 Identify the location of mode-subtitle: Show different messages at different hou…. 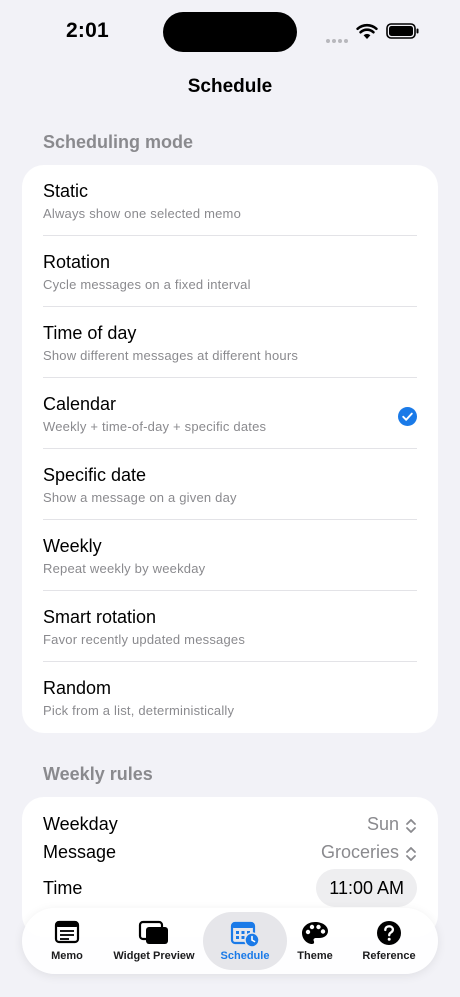
(171, 355).